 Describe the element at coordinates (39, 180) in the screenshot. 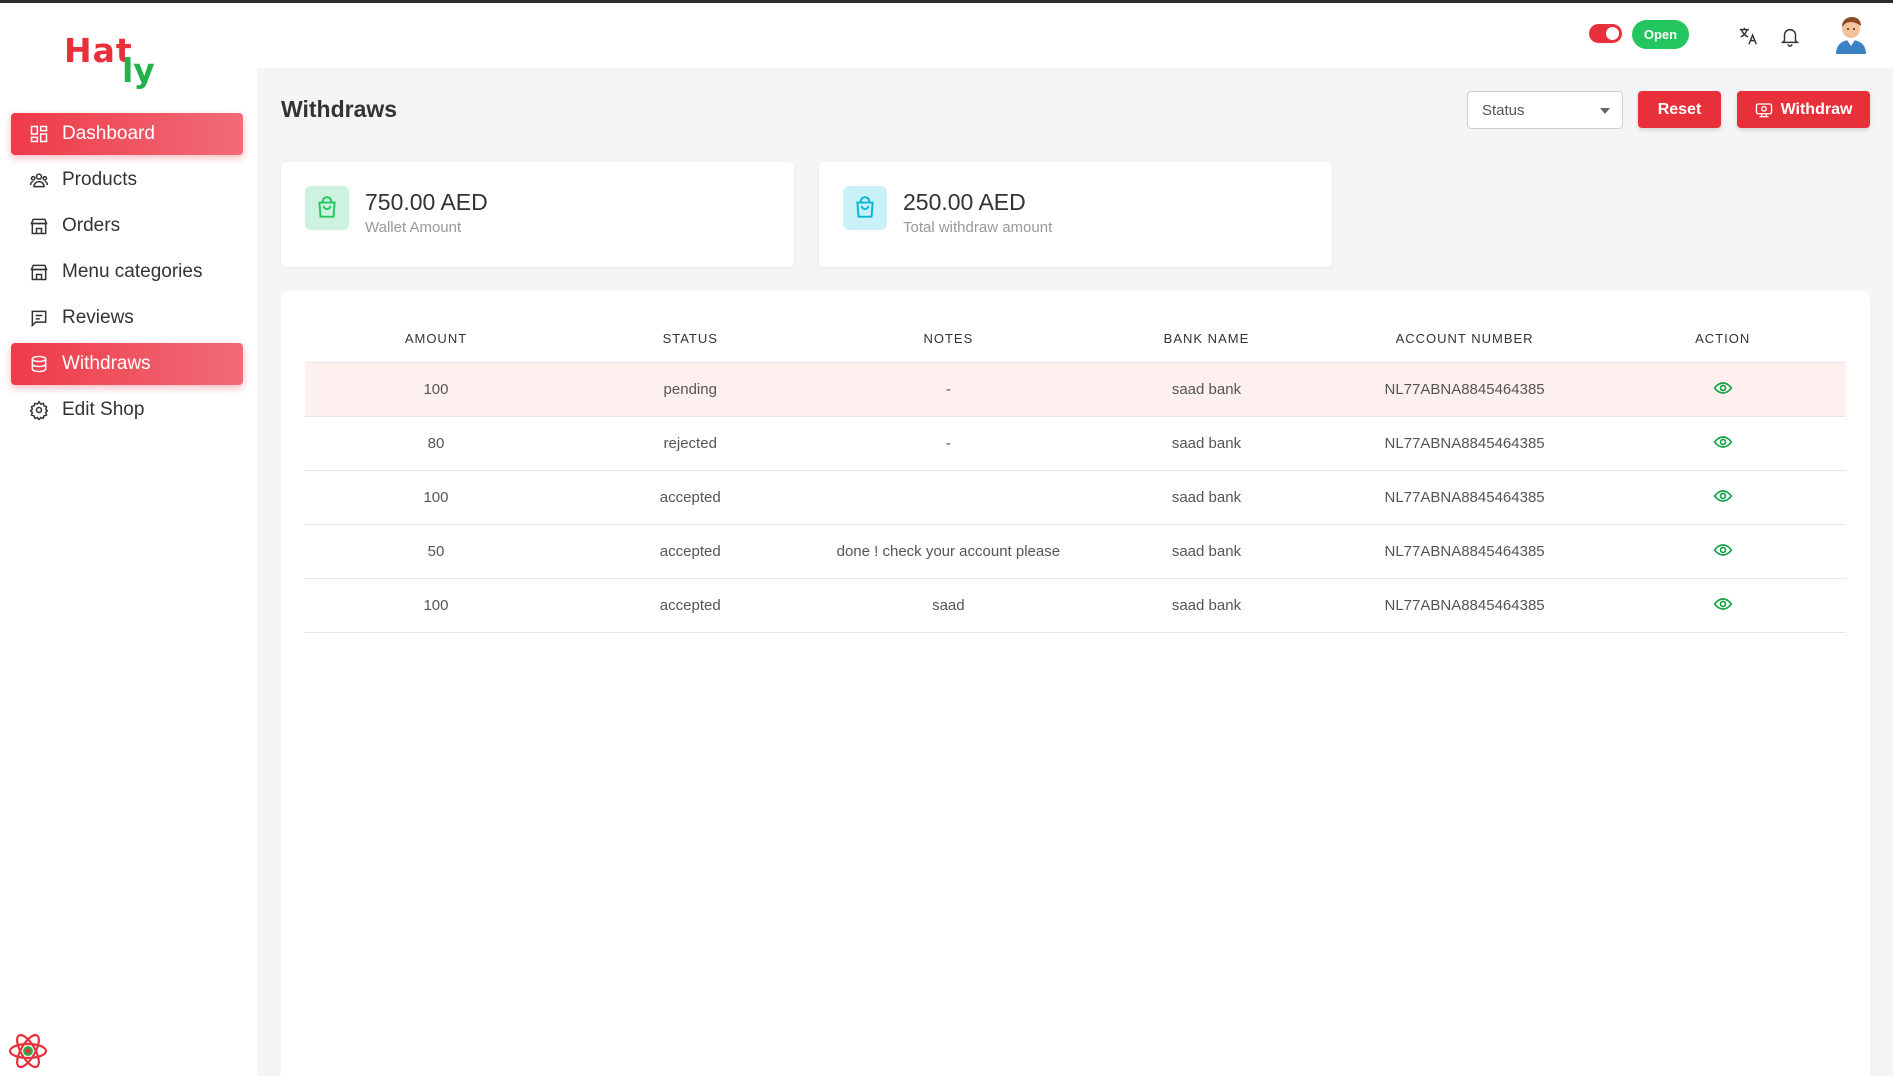

I see `users-icon` at that location.